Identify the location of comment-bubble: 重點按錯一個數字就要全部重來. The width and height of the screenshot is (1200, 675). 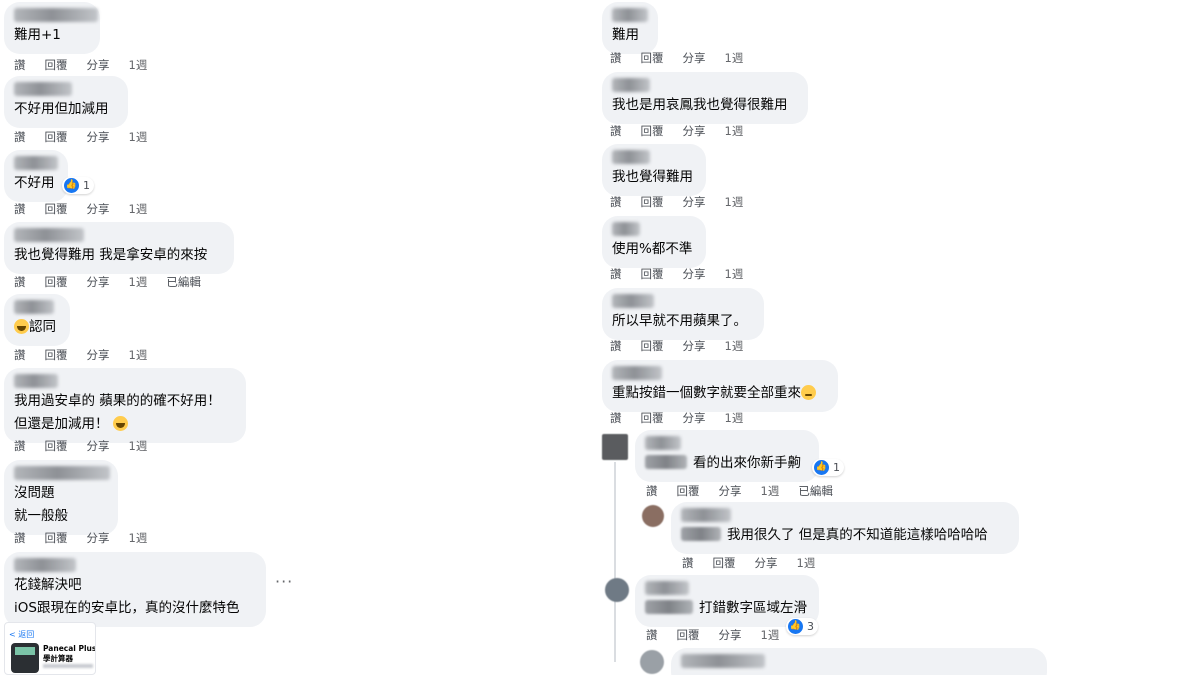
(720, 386).